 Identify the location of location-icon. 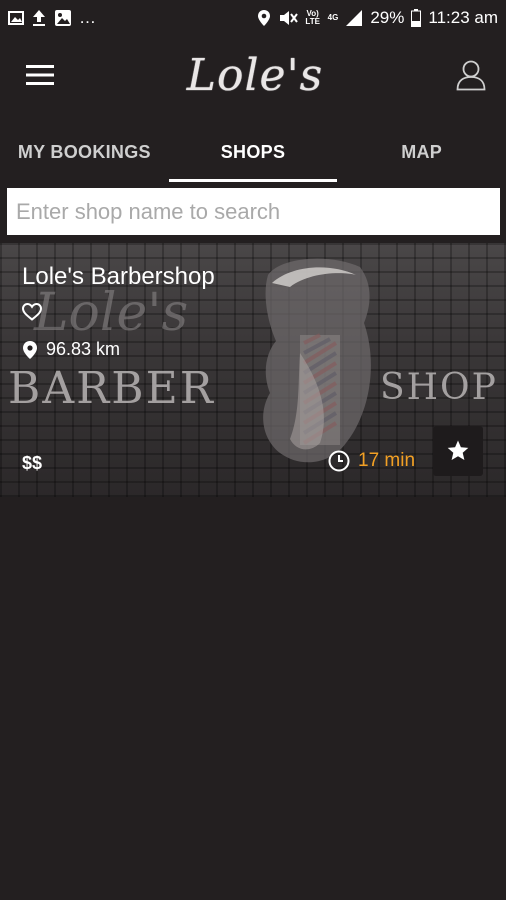
(264, 18).